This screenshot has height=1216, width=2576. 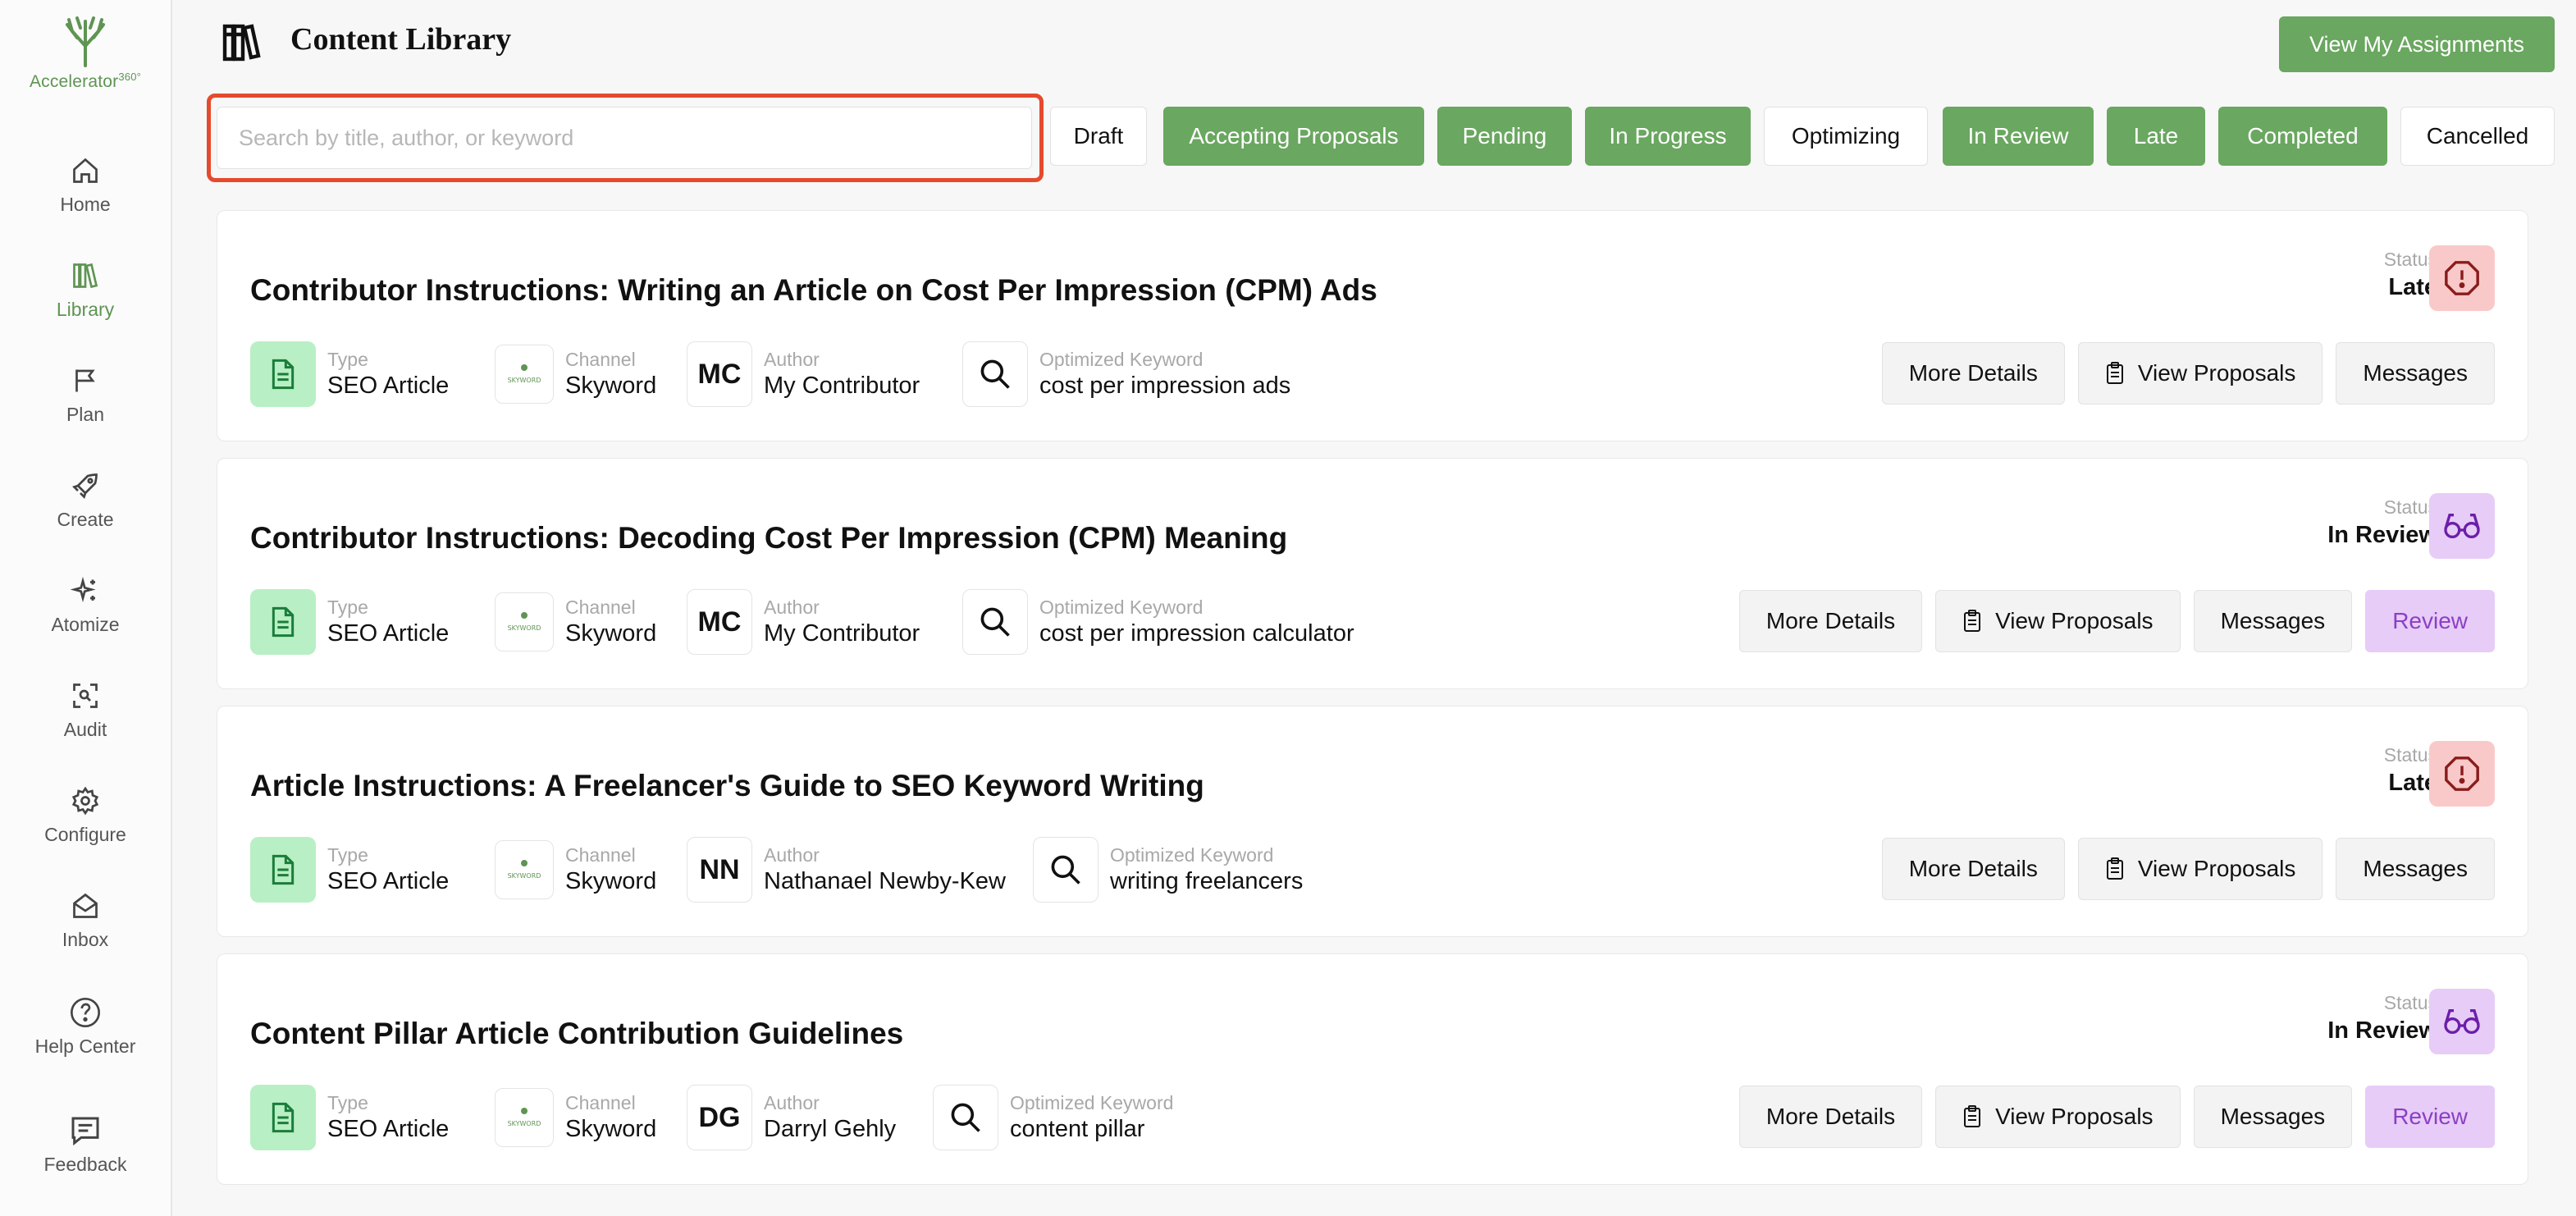 I want to click on status-block: Status In Review, so click(x=2382, y=522).